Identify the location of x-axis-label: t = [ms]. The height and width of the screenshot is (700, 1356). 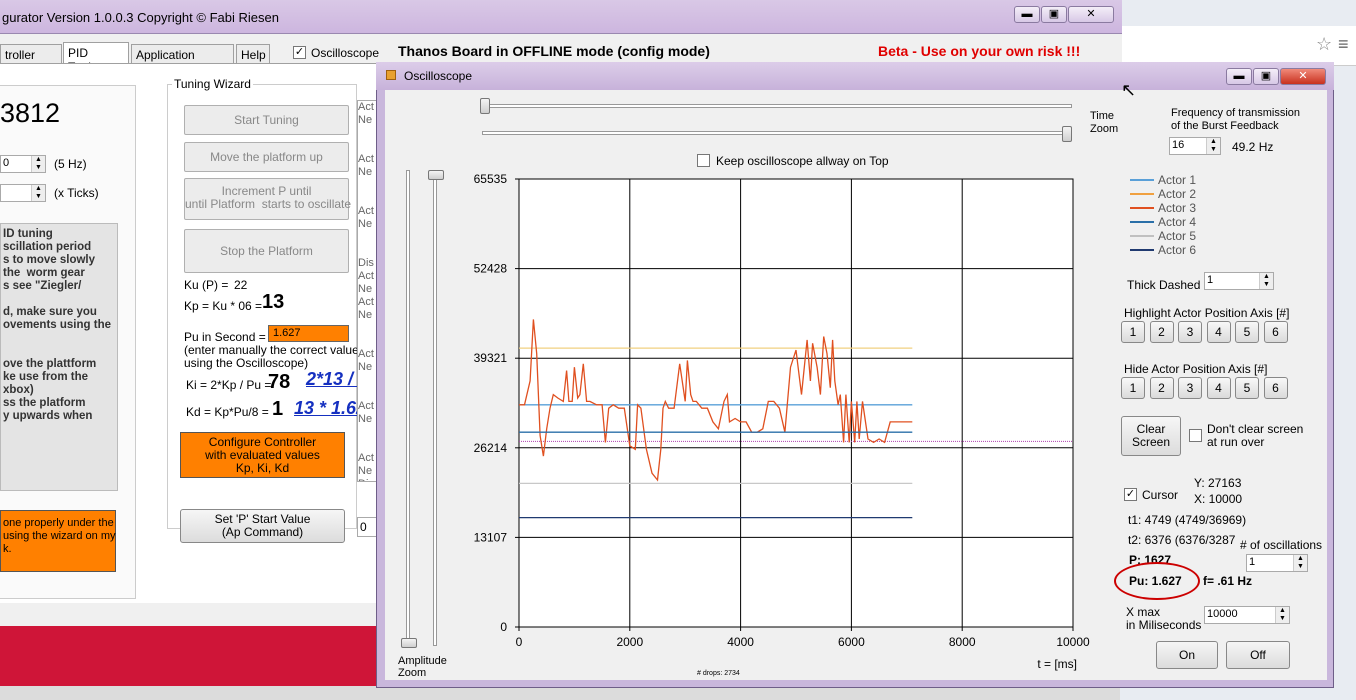
(1057, 664).